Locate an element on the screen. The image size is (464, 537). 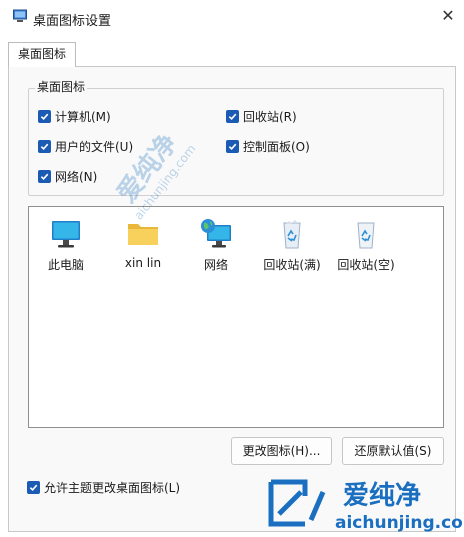
checkbox-network: 网络(N) is located at coordinates (67, 176).